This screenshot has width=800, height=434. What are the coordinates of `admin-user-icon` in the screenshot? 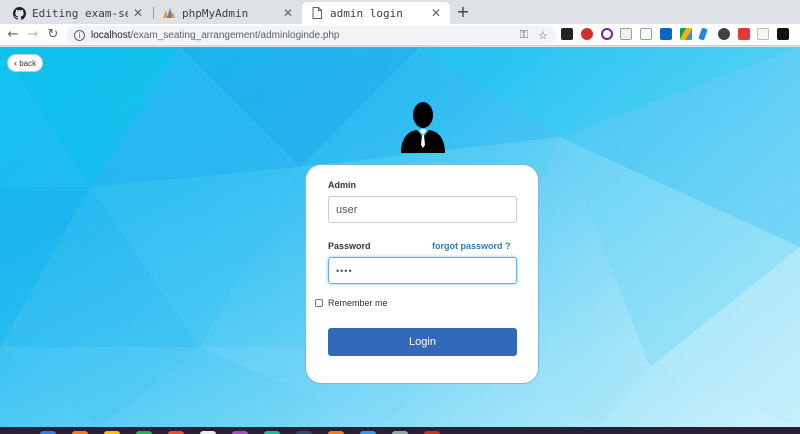 It's located at (423, 127).